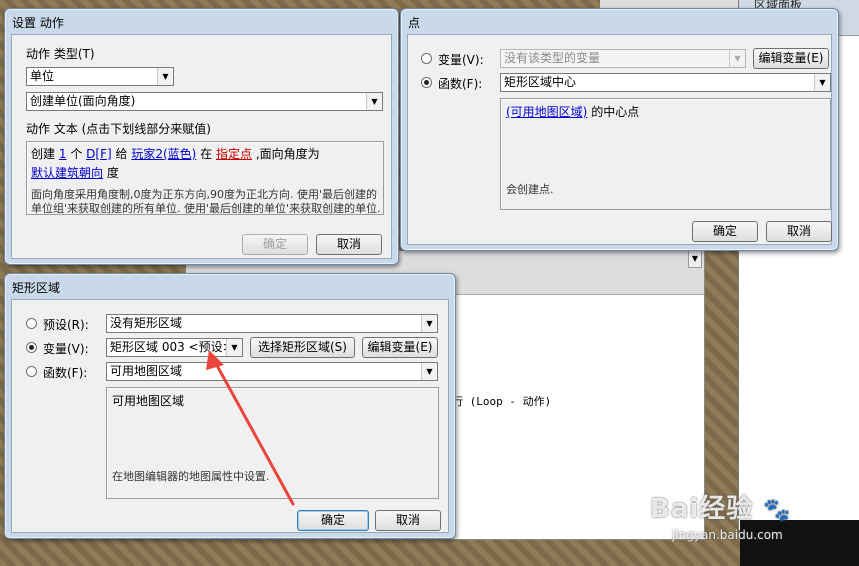 This screenshot has height=566, width=859. I want to click on text-facing: ,面向角度为, so click(287, 154).